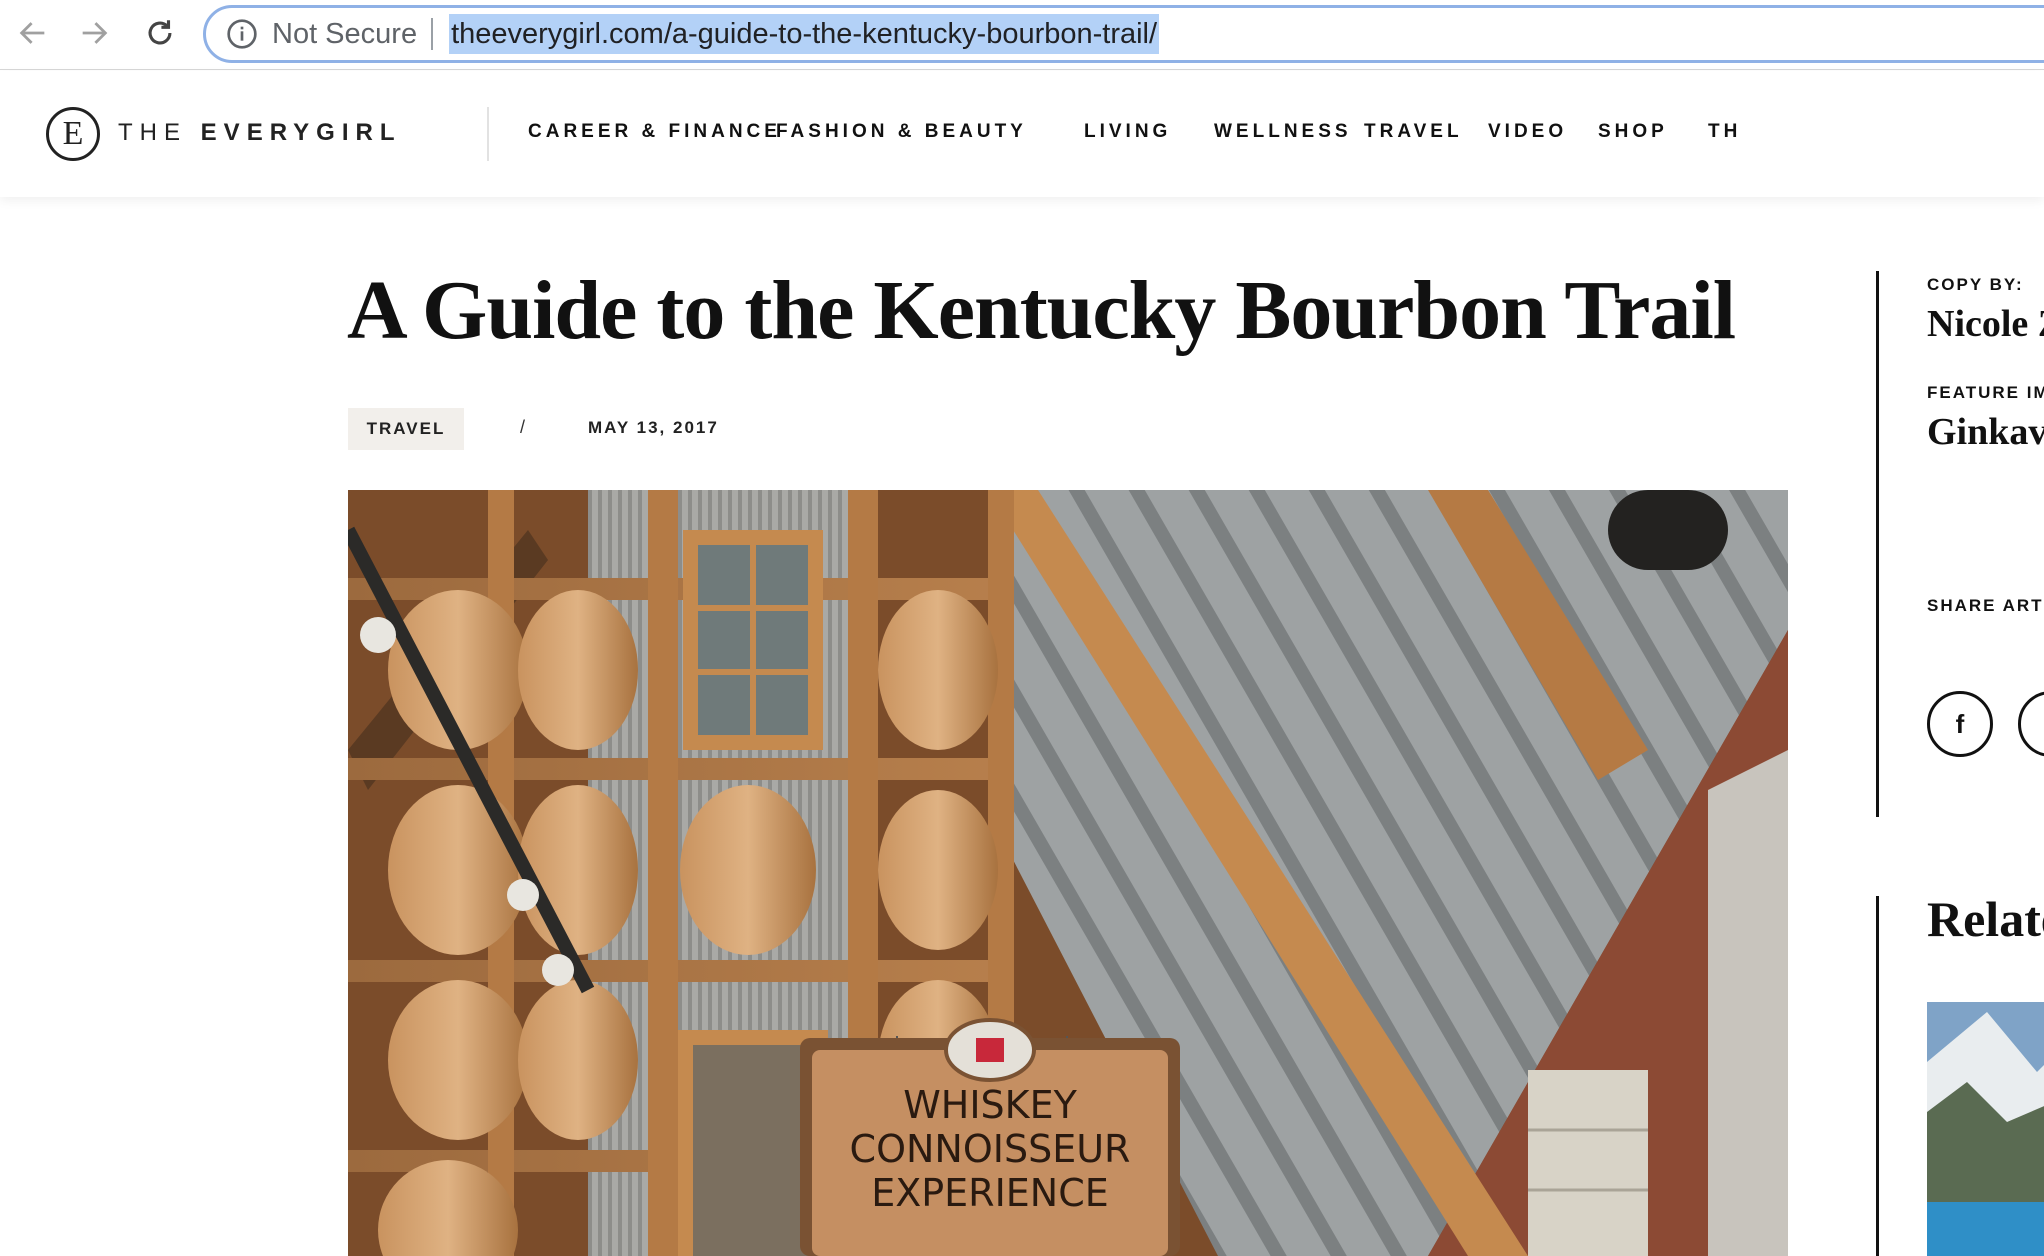  What do you see at coordinates (1985, 919) in the screenshot?
I see `related-articles-heading: Relate` at bounding box center [1985, 919].